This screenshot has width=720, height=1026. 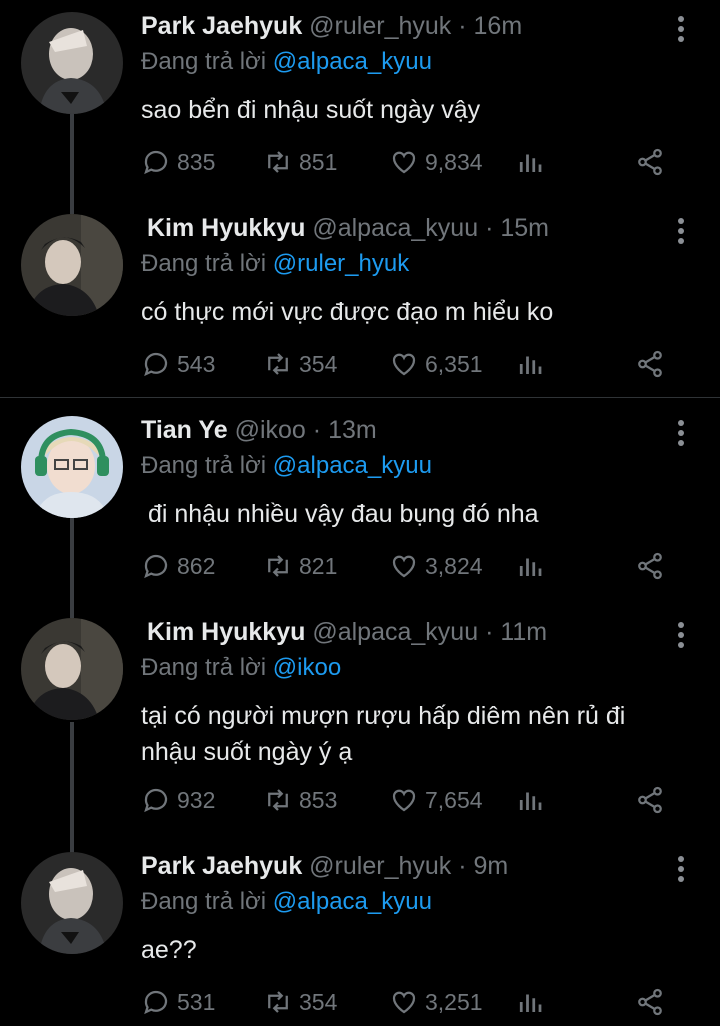 What do you see at coordinates (196, 565) in the screenshot?
I see `reply-count: 862` at bounding box center [196, 565].